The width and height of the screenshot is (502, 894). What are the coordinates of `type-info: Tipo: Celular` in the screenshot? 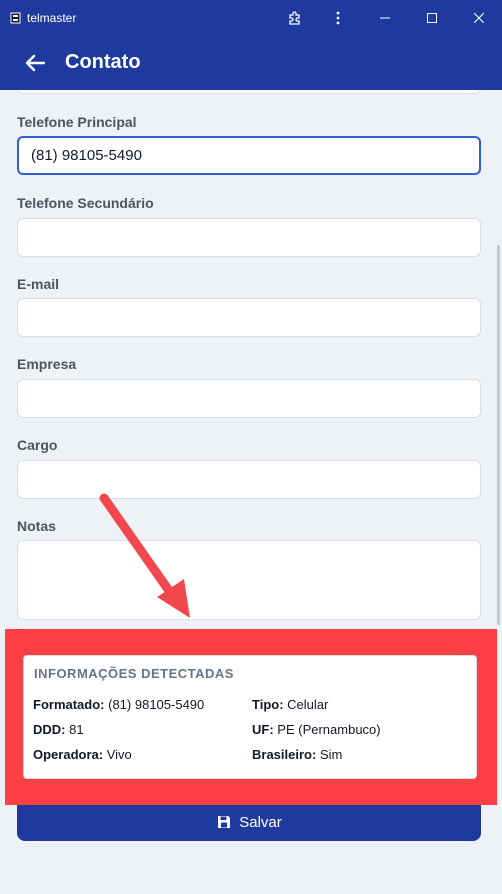 It's located at (290, 704).